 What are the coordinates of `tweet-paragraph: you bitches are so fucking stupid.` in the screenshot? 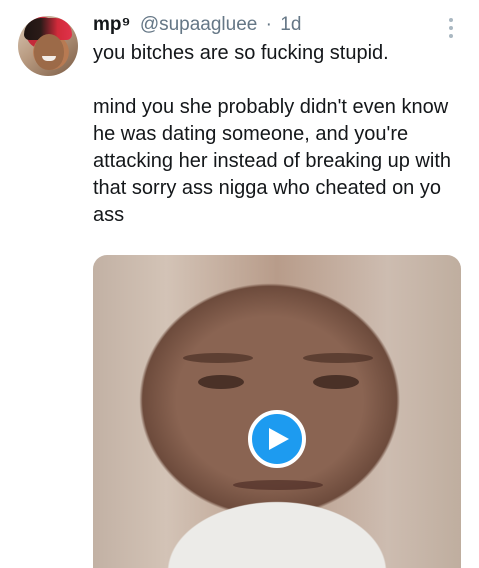 It's located at (241, 53).